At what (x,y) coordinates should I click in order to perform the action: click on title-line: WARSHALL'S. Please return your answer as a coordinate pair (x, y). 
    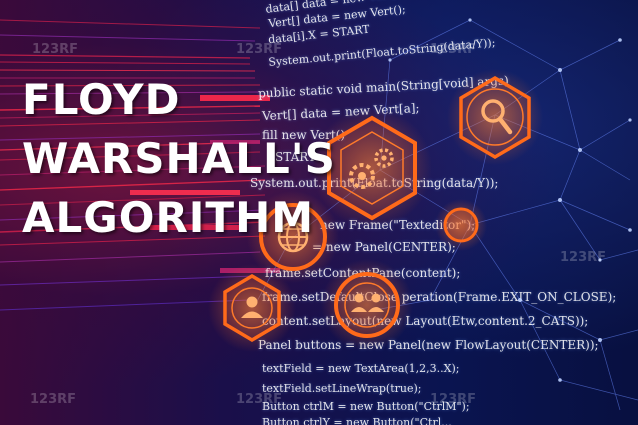
    Looking at the image, I should click on (179, 158).